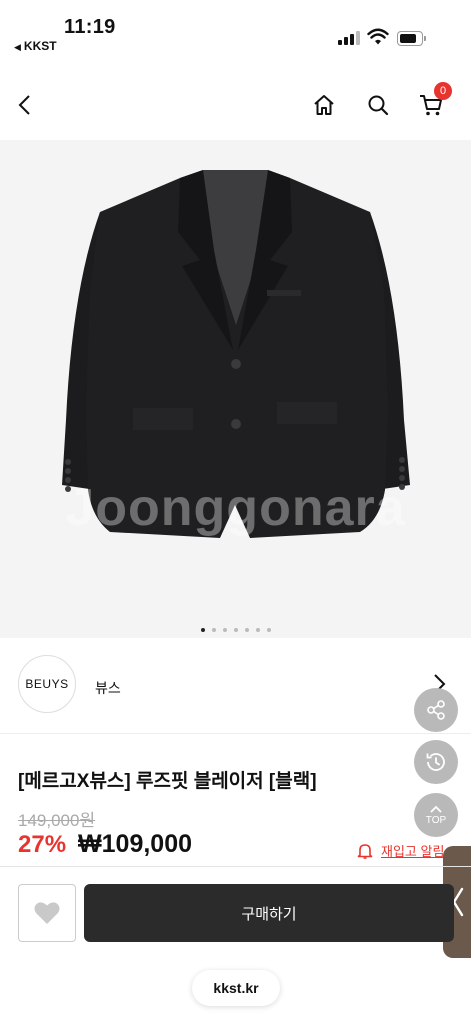 The image size is (471, 1024). What do you see at coordinates (443, 91) in the screenshot?
I see `cart-count-badge: 0` at bounding box center [443, 91].